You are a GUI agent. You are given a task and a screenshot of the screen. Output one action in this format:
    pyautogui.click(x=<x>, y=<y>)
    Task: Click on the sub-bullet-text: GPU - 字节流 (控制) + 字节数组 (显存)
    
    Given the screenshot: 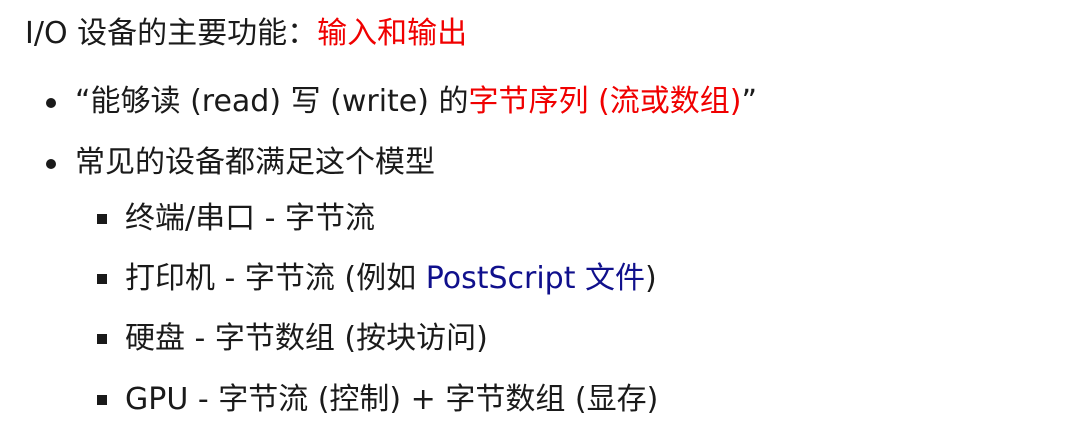 What is the action you would take?
    pyautogui.click(x=392, y=399)
    